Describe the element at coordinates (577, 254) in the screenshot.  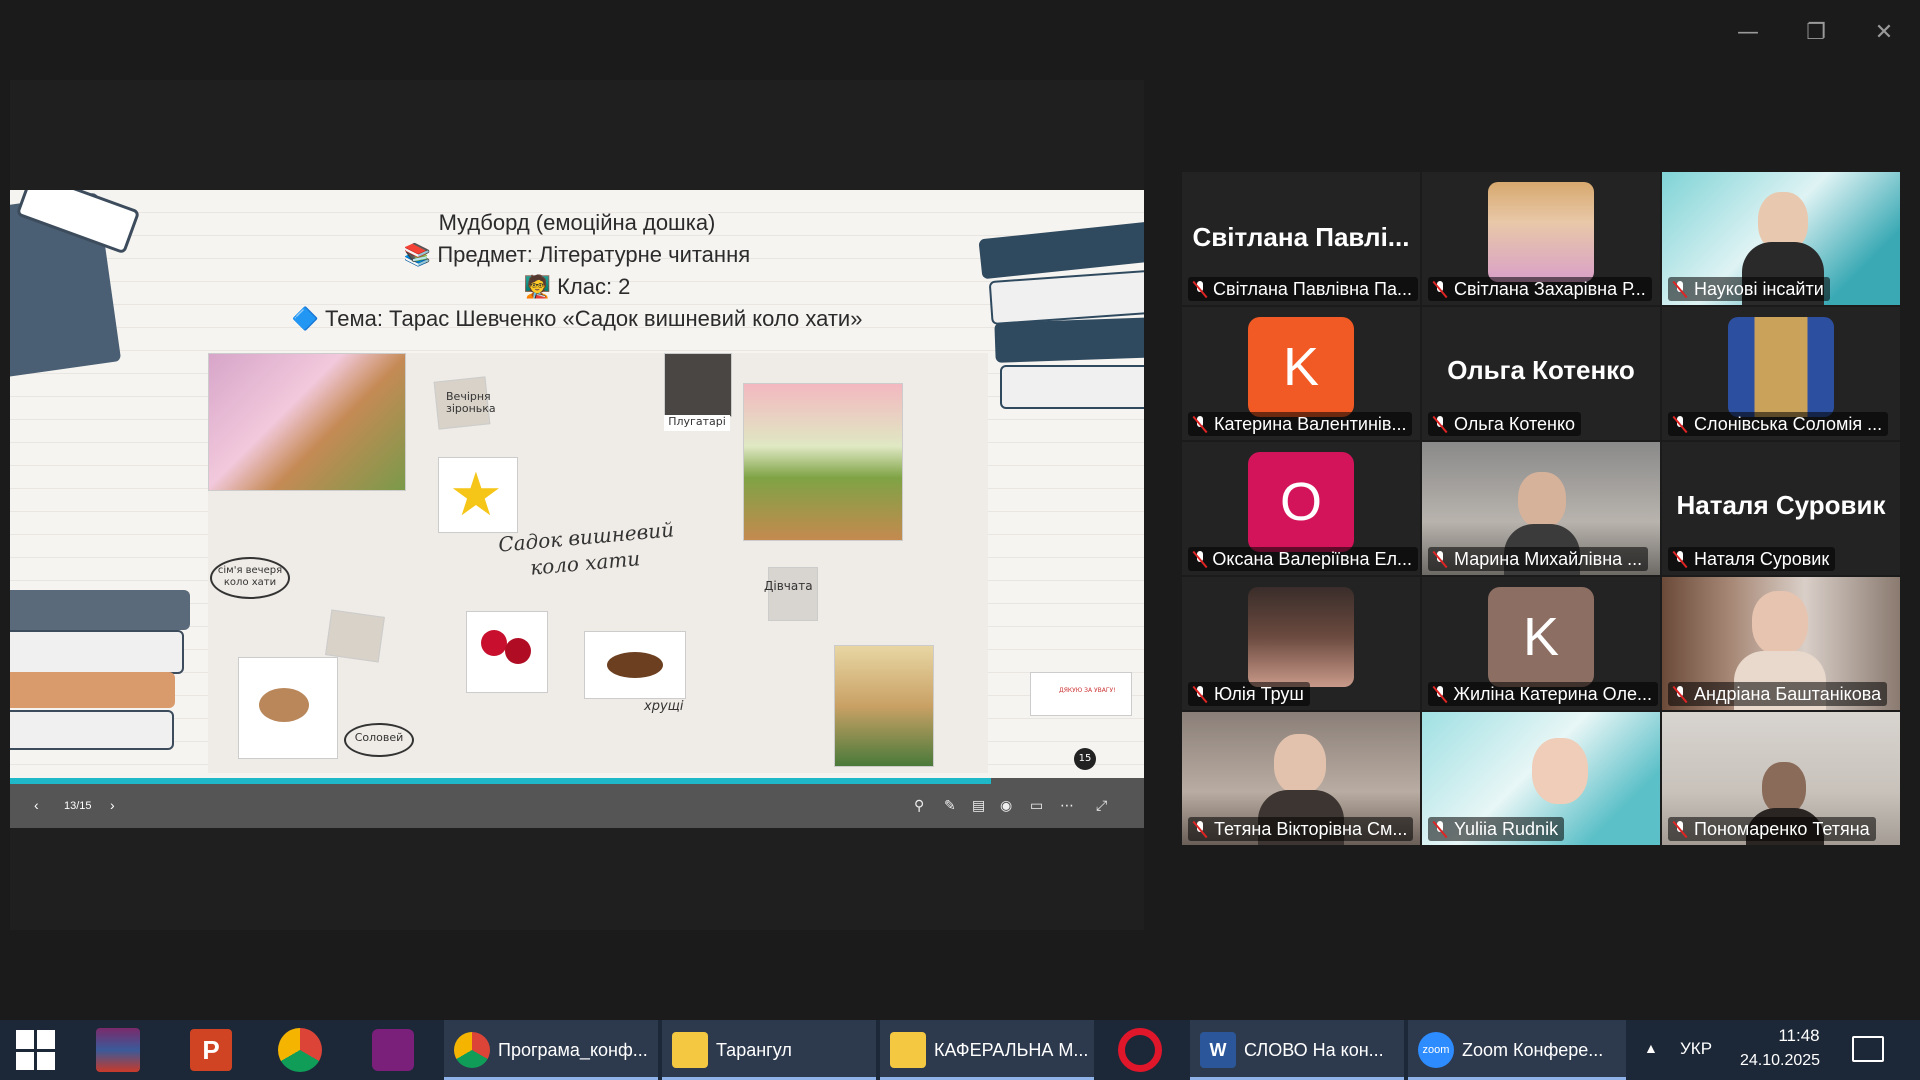
I see `slide-subject: 📚 Предмет: Літературне читання` at that location.